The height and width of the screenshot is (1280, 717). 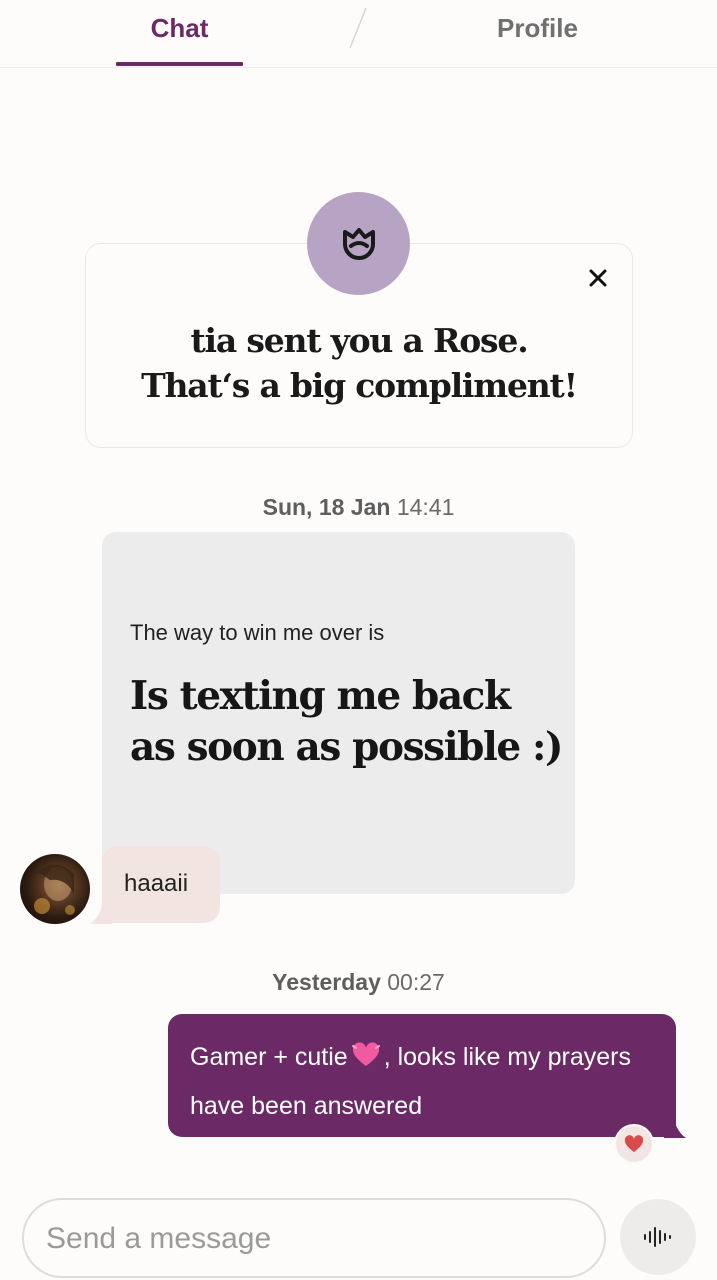 I want to click on voice-wave-icon, so click(x=657, y=1237).